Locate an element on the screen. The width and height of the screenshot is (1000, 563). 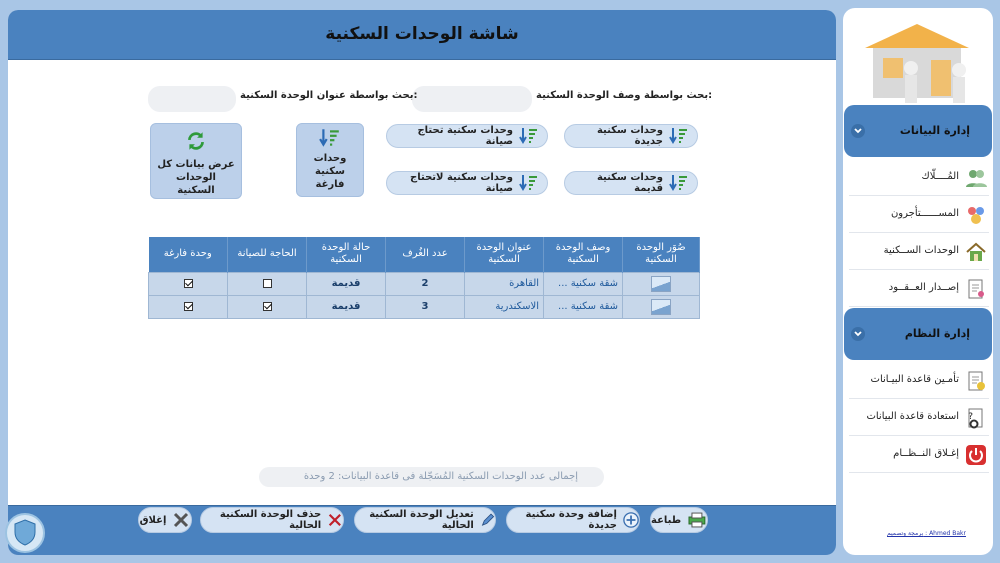
system-management-section: إدارة النظام is located at coordinates (918, 334).